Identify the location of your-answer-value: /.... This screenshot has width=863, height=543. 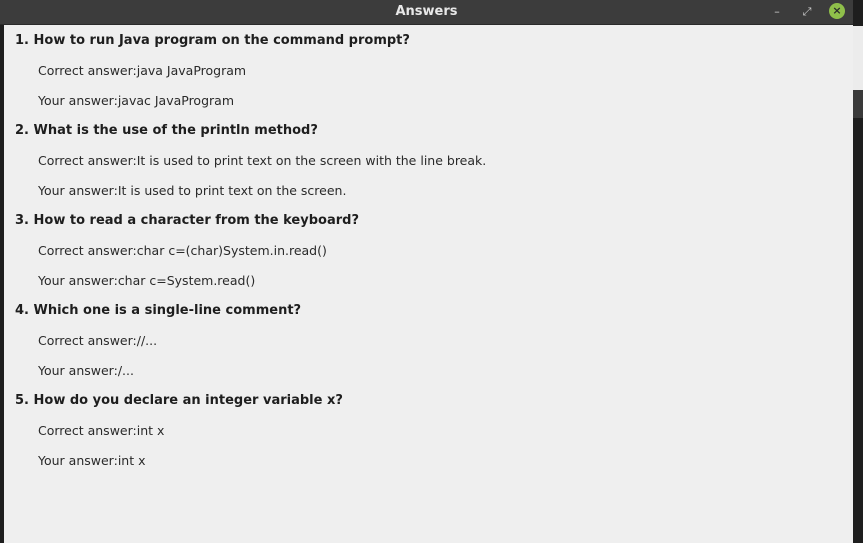
(125, 370).